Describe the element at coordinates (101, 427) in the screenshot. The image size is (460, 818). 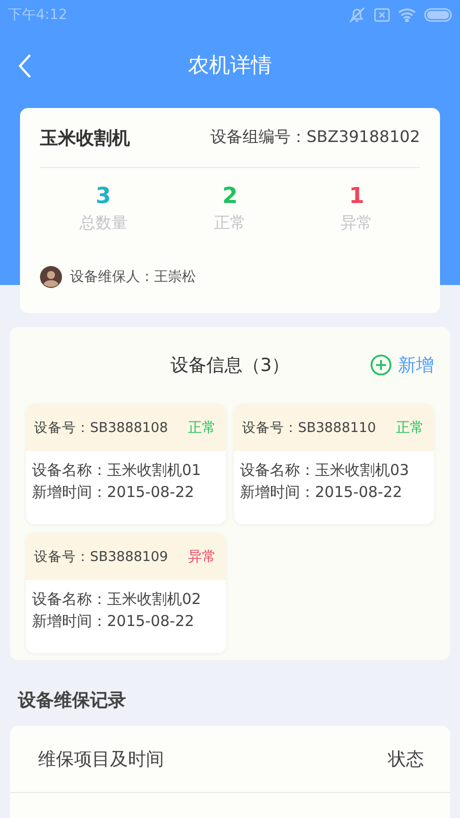
I see `device-code: 设备号：SB3888108` at that location.